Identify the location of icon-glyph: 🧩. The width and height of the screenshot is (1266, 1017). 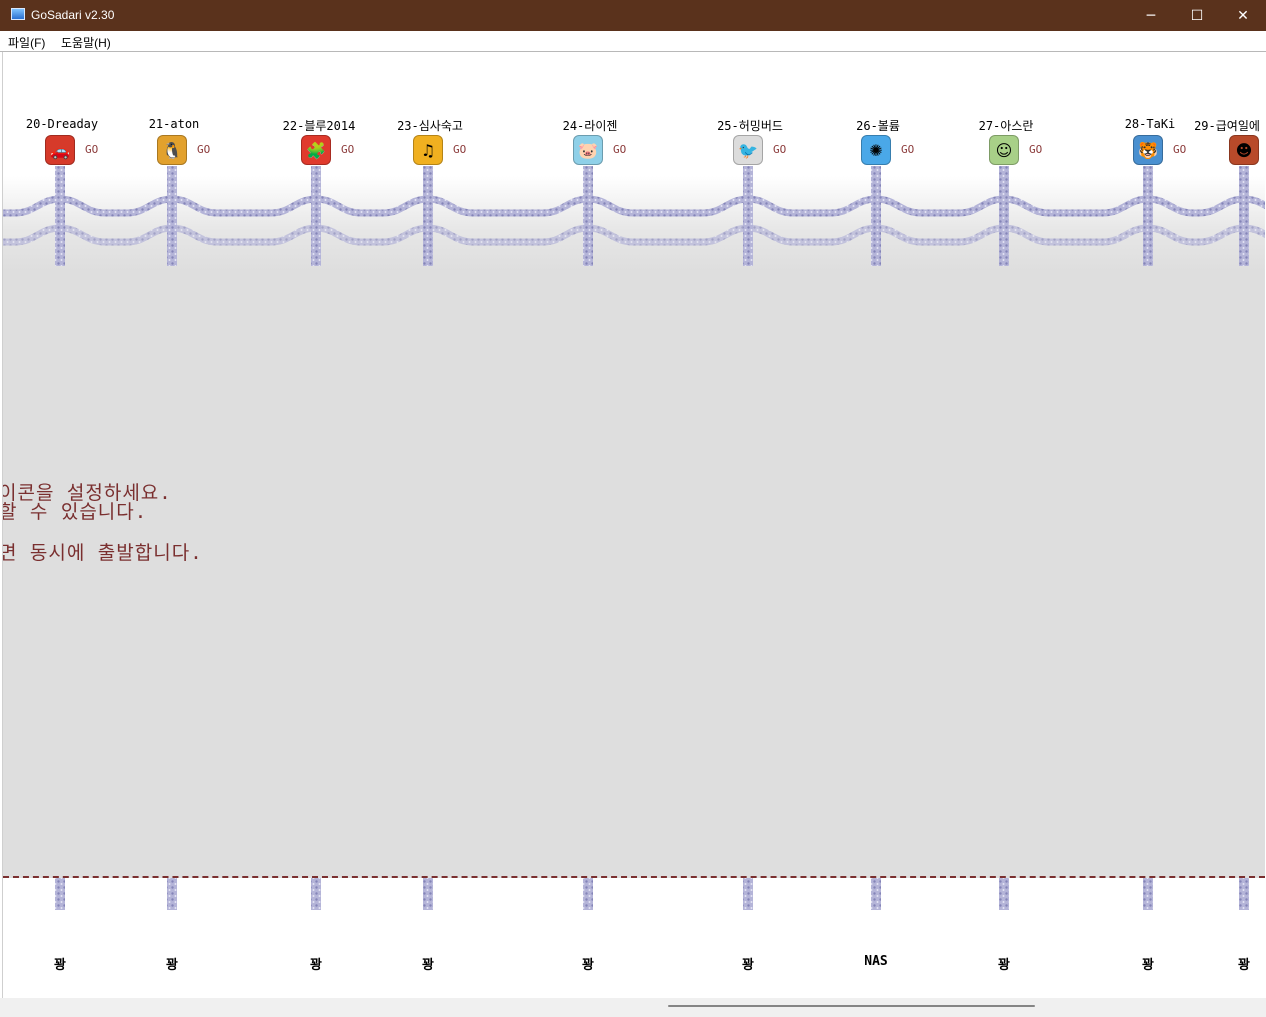
(316, 150).